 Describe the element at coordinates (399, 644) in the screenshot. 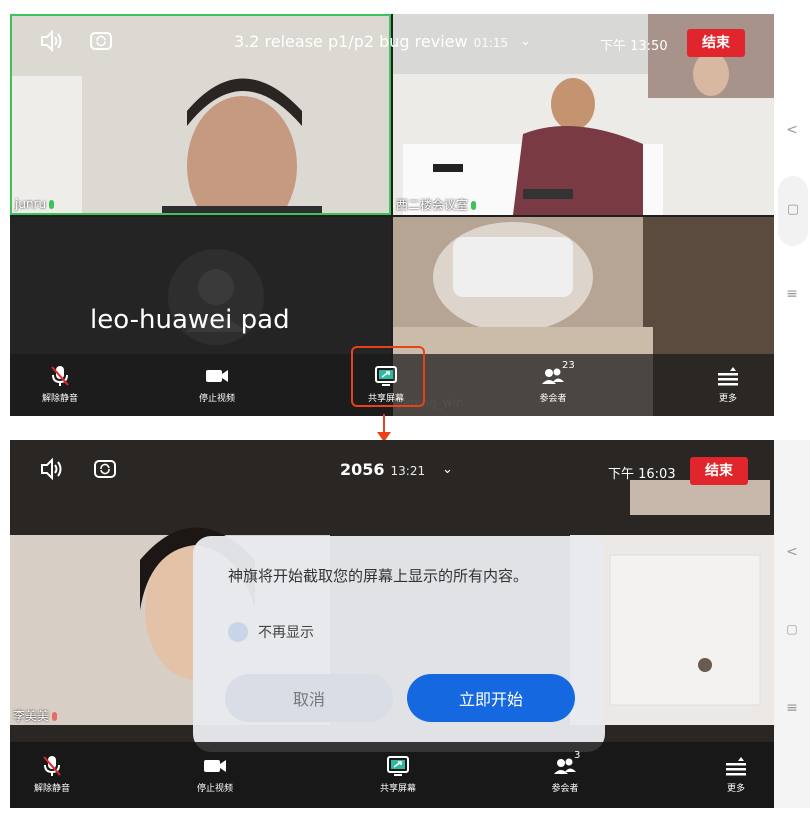

I see `screen-capture-dialog: 神旗将开始截取您的屏幕上显示的所有内容。 不再显示 取消 立即开始` at that location.